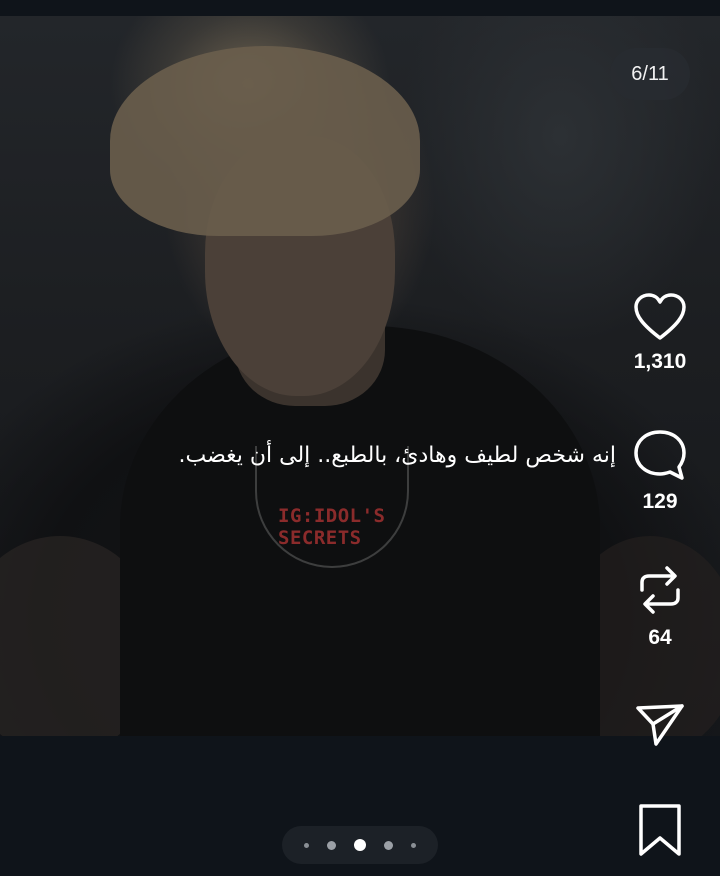 Image resolution: width=720 pixels, height=876 pixels. I want to click on watermark-text: IG:IDOL'S SECRETS, so click(332, 527).